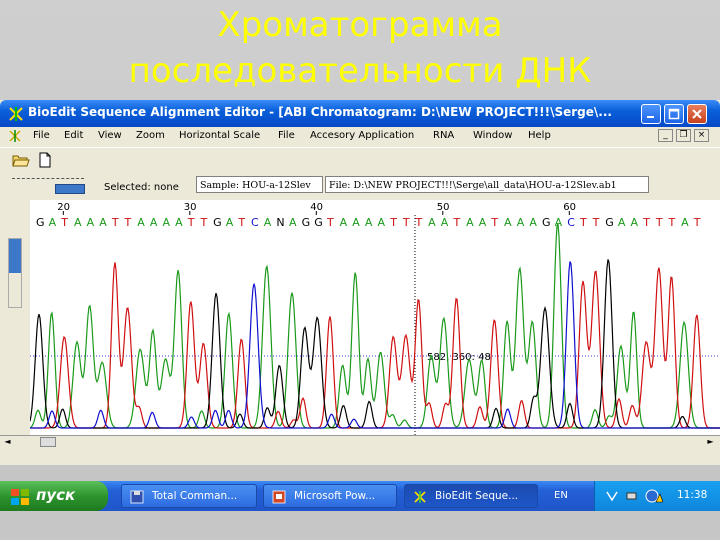  I want to click on network-icon, so click(632, 496).